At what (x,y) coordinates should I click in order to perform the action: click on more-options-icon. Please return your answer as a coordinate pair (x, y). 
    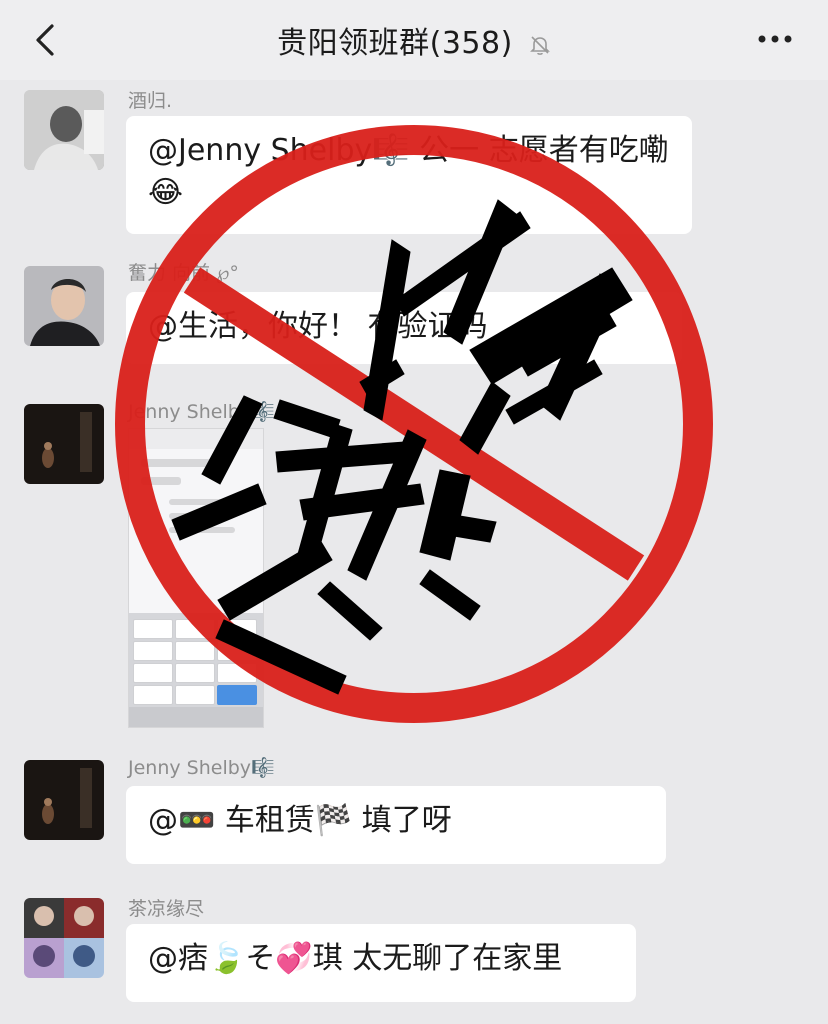
    Looking at the image, I should click on (775, 39).